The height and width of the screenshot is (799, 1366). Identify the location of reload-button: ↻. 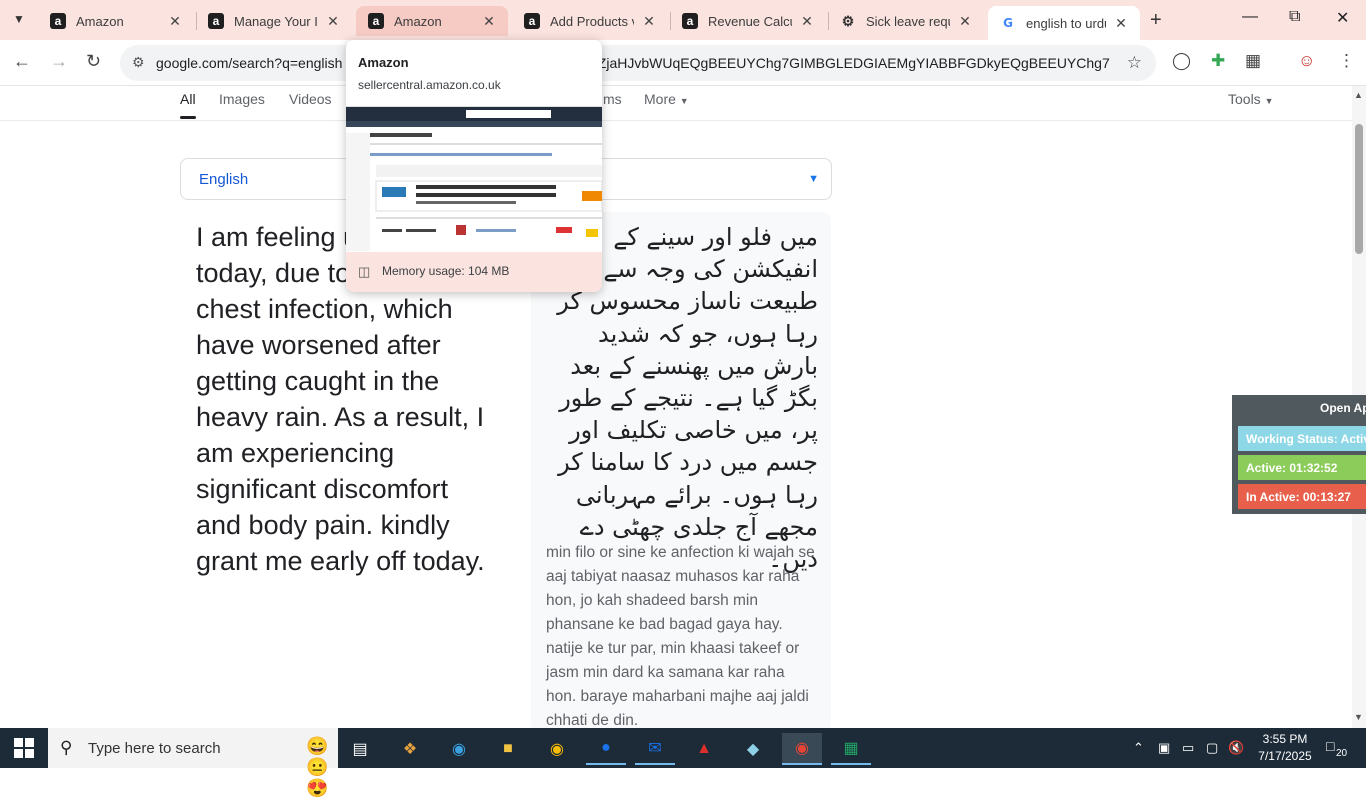
(93, 61).